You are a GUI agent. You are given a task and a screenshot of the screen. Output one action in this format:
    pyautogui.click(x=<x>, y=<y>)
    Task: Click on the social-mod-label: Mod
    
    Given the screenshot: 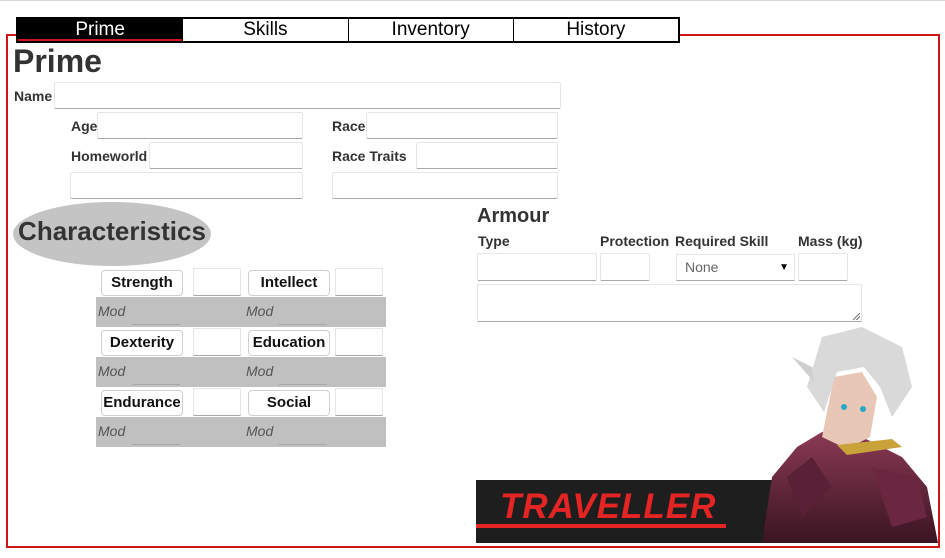 What is the action you would take?
    pyautogui.click(x=260, y=431)
    